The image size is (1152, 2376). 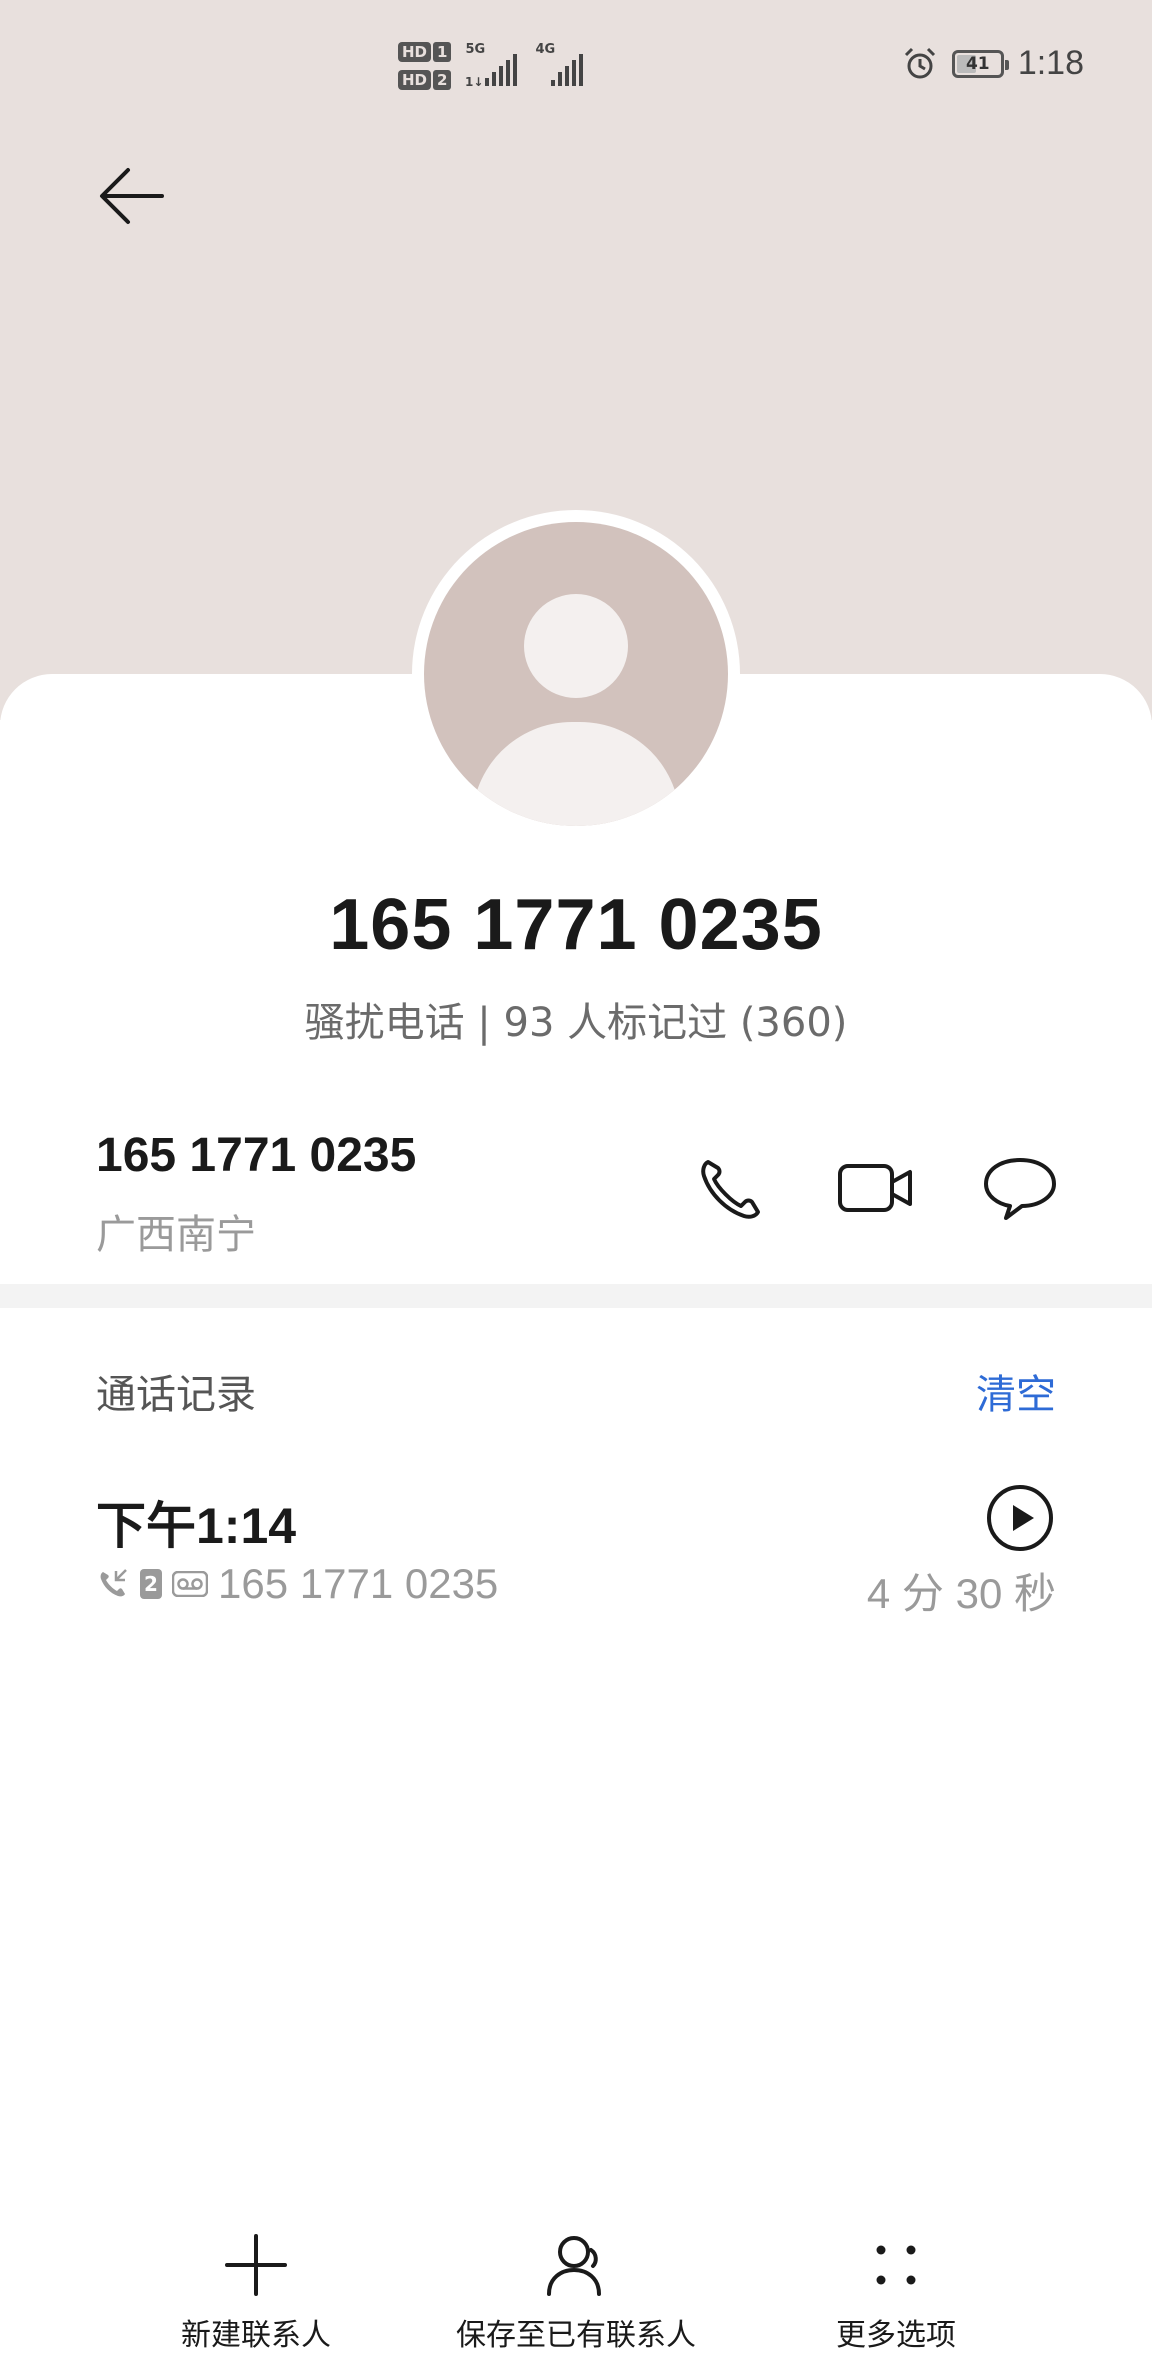 I want to click on spam-tag: 骚扰电话 | 93 人标记过 (360), so click(x=576, y=1023).